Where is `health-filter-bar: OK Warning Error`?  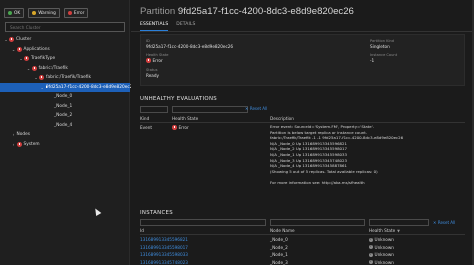
health-filter-bar: OK Warning Error is located at coordinates (46, 13).